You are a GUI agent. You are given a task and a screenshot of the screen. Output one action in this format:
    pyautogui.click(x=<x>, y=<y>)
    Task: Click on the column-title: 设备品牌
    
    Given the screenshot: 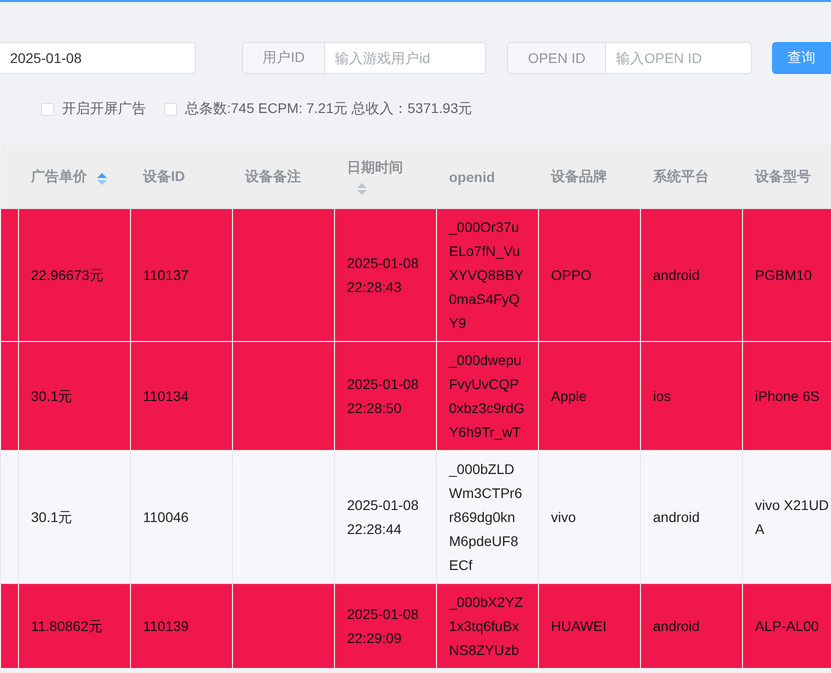 What is the action you would take?
    pyautogui.click(x=579, y=176)
    